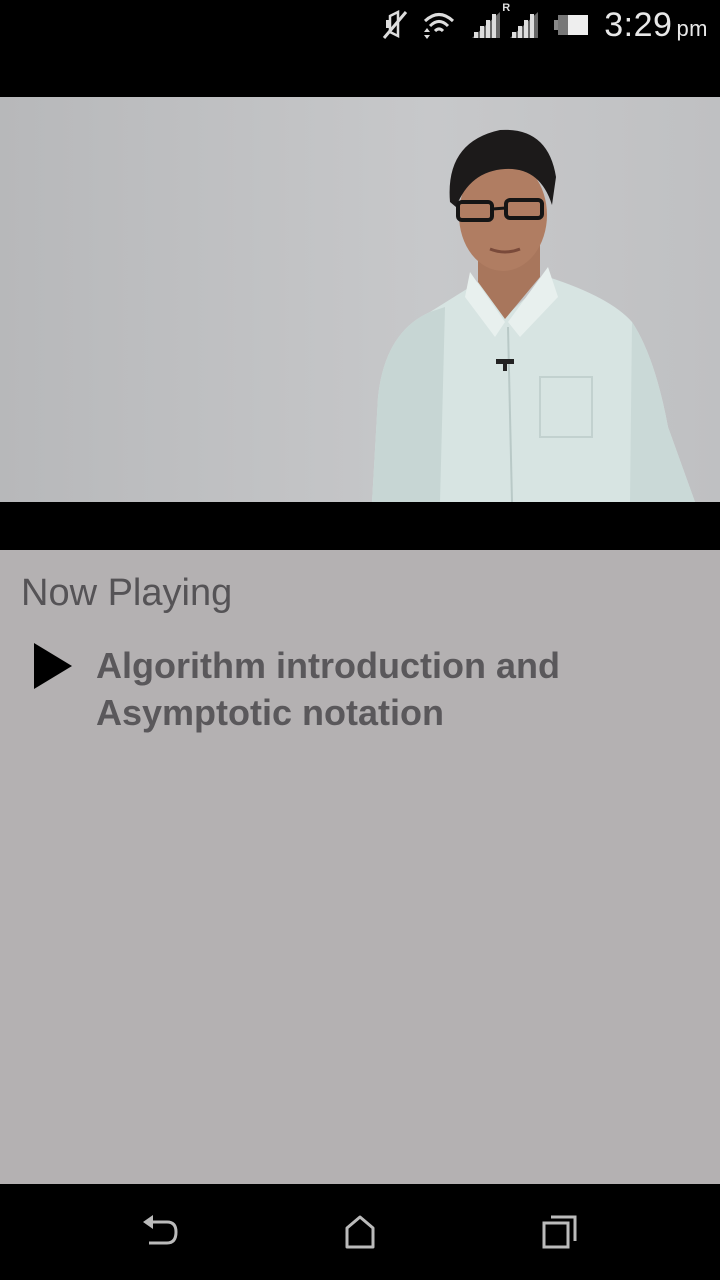  I want to click on recents-icon, so click(561, 1232).